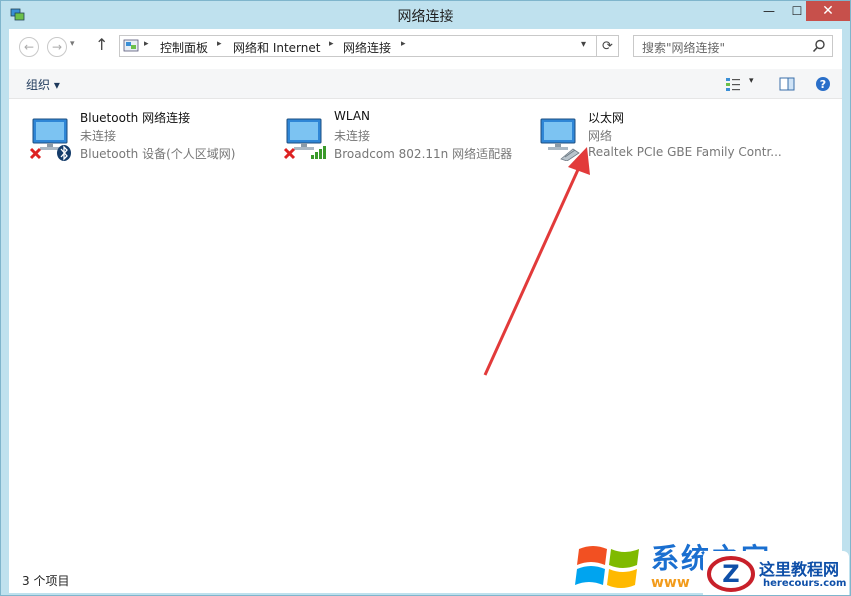 The height and width of the screenshot is (596, 851). What do you see at coordinates (769, 11) in the screenshot?
I see `minimize-button: —` at bounding box center [769, 11].